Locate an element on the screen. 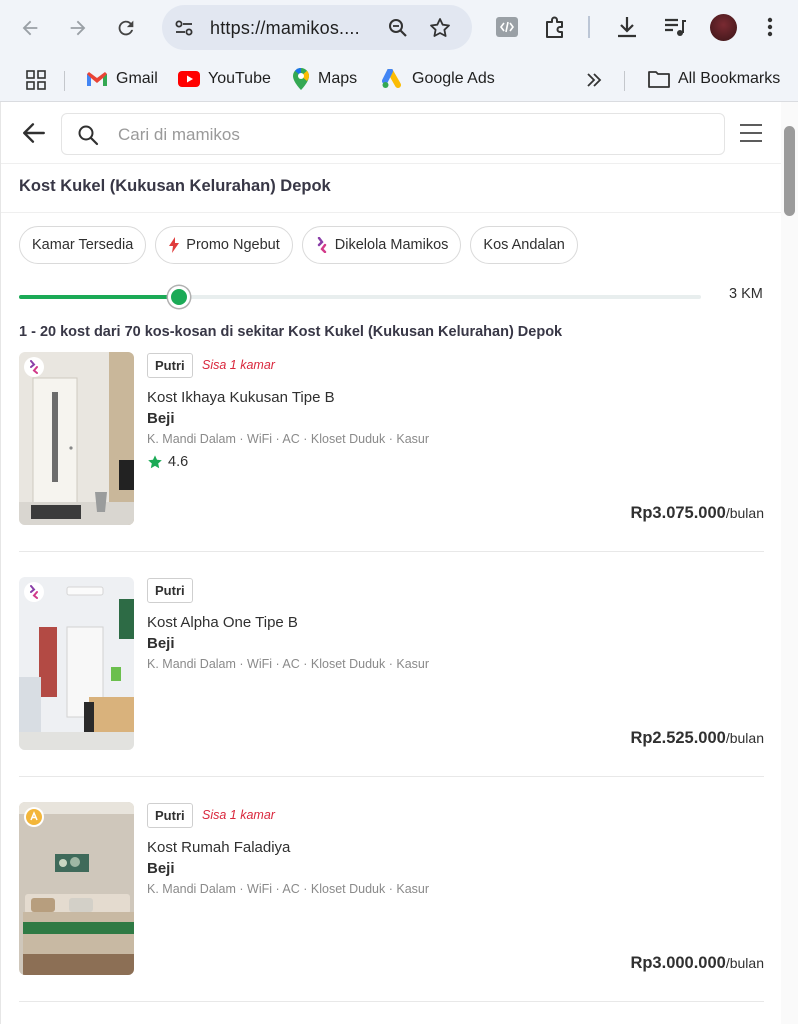  back-button is located at coordinates (30, 28).